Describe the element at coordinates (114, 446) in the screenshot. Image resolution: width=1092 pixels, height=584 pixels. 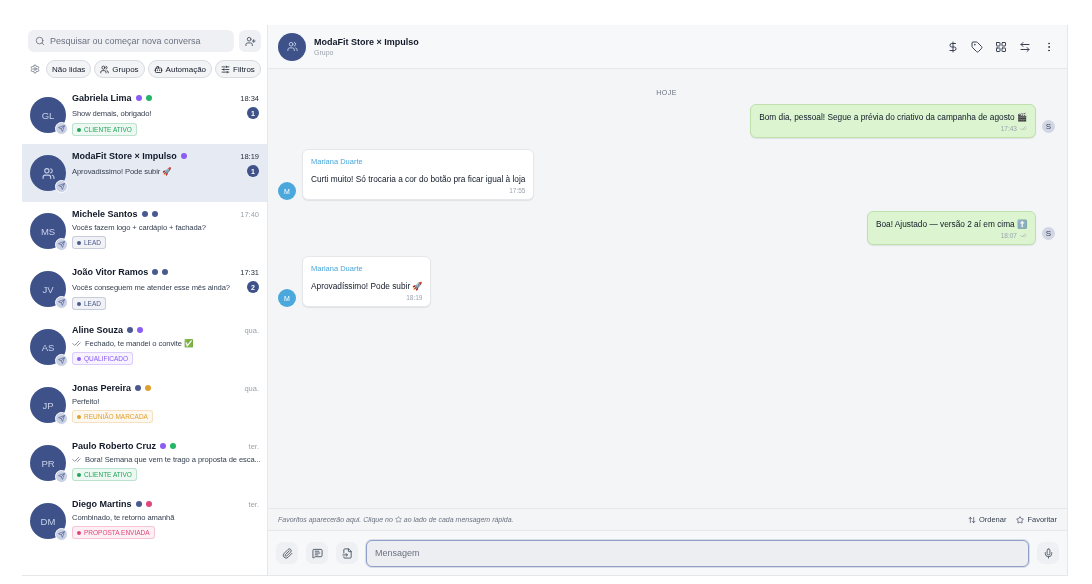
I see `contact-name: Paulo Roberto Cruz` at that location.